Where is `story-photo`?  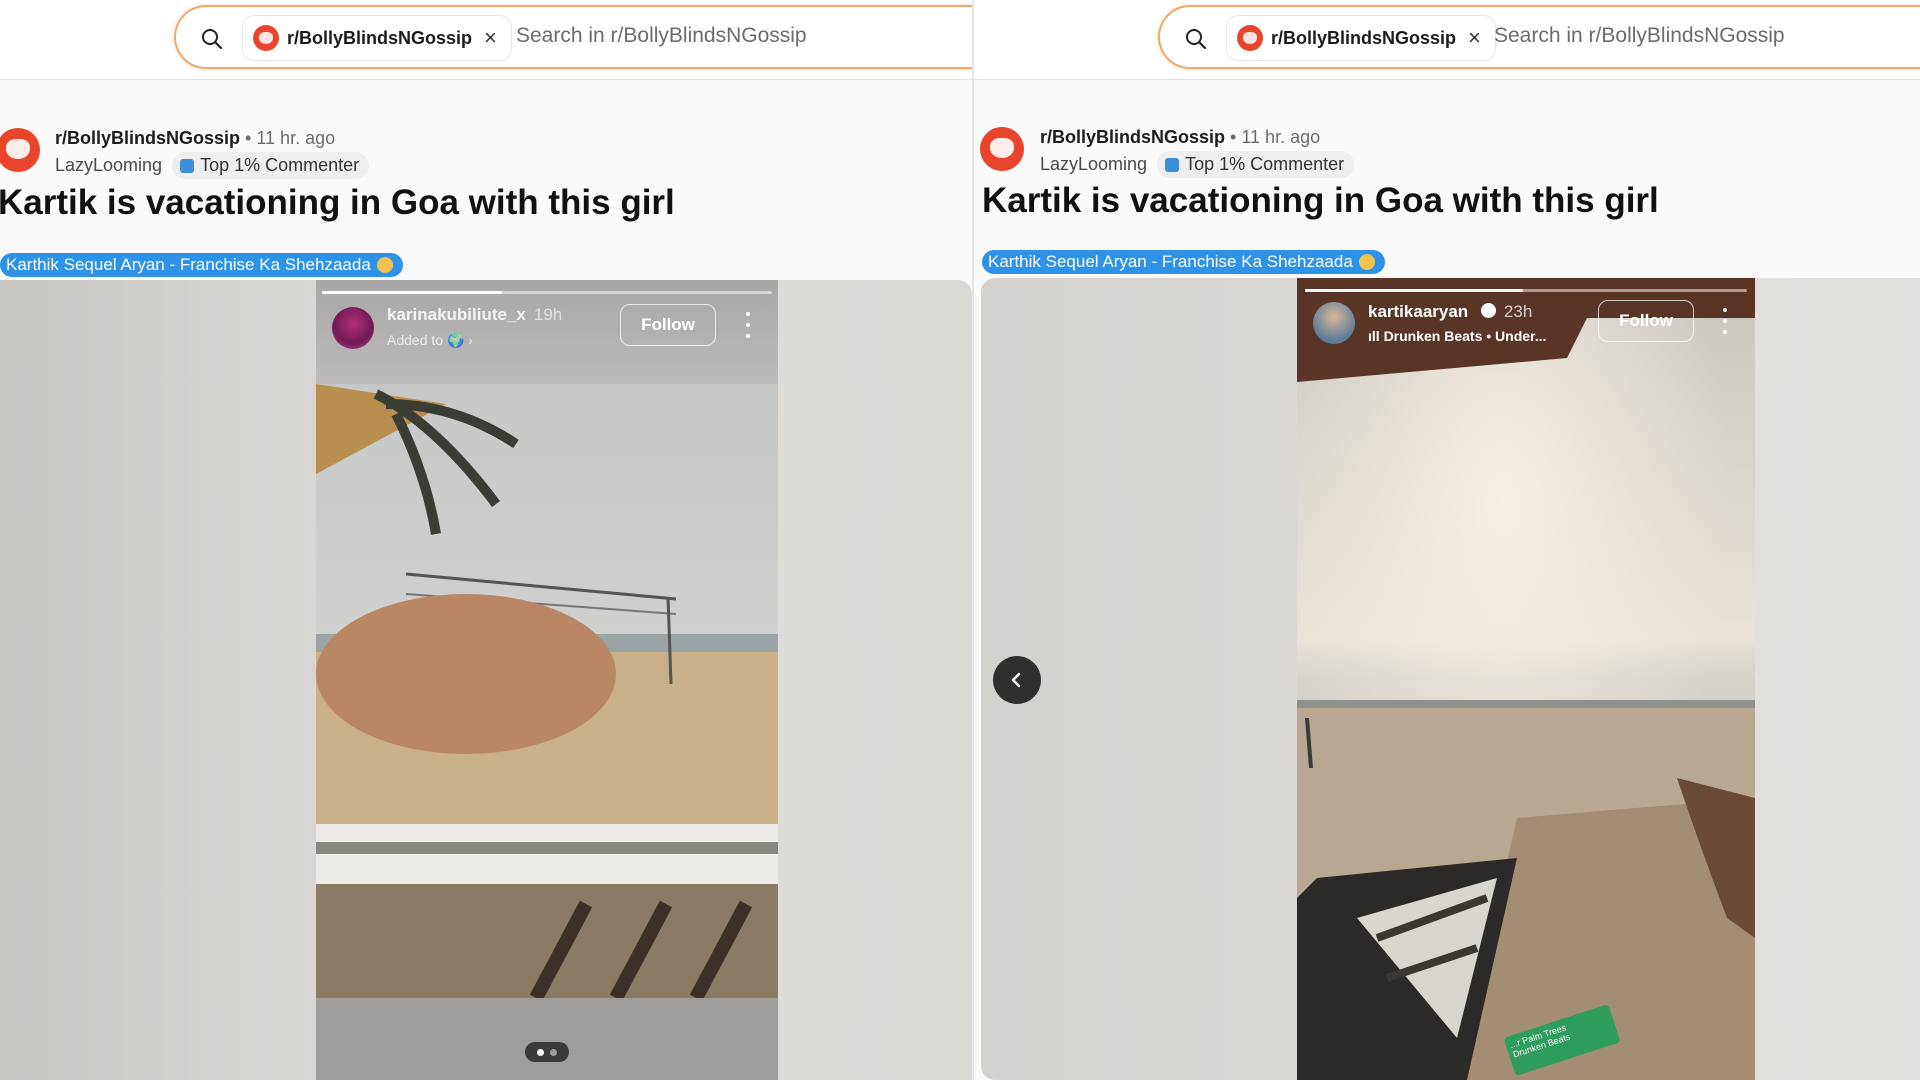
story-photo is located at coordinates (547, 691).